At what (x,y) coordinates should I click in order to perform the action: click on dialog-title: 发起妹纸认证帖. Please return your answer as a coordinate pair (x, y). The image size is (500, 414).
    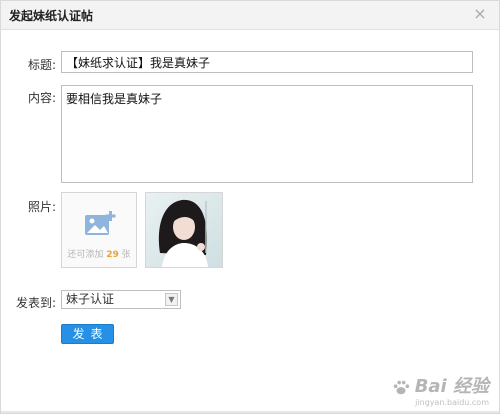
    Looking at the image, I should click on (51, 16).